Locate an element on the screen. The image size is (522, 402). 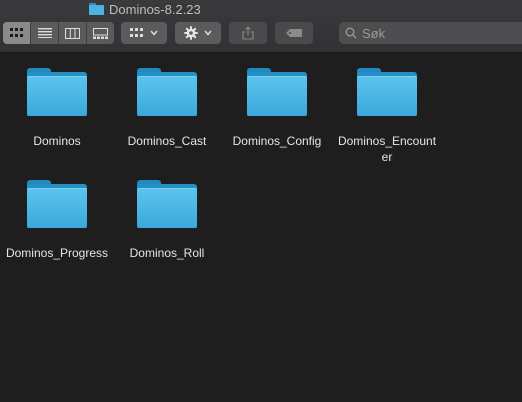
gallery-icon is located at coordinates (100, 33).